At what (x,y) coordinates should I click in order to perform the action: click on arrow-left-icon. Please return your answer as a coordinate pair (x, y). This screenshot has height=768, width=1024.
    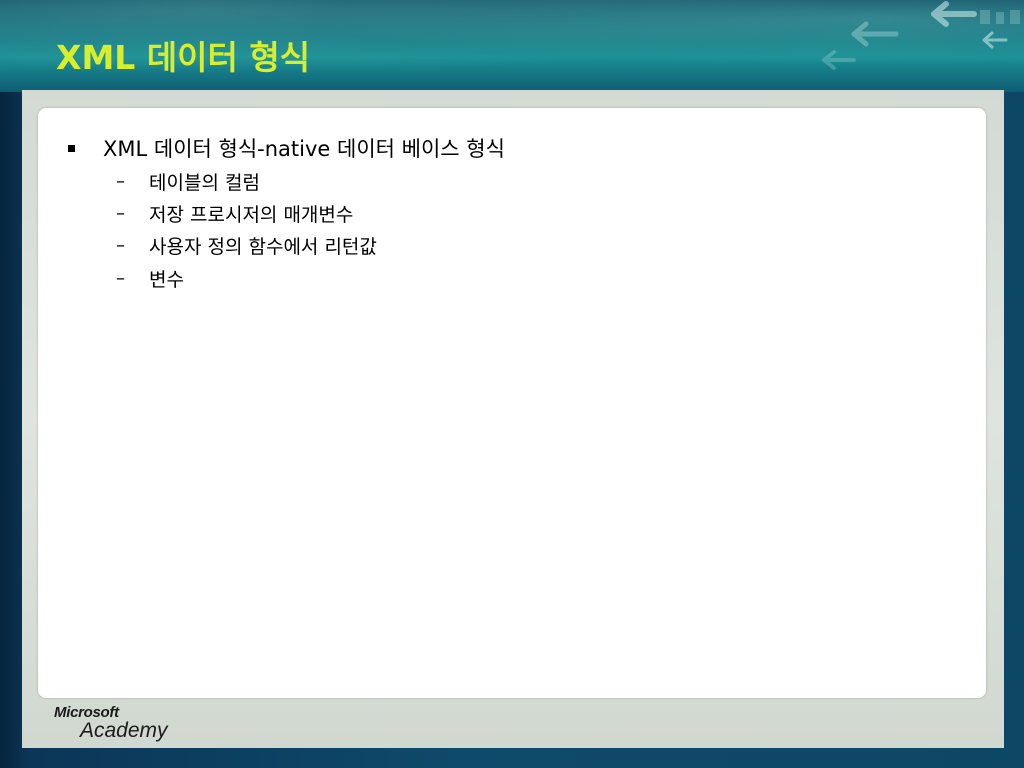
    Looking at the image, I should click on (921, 35).